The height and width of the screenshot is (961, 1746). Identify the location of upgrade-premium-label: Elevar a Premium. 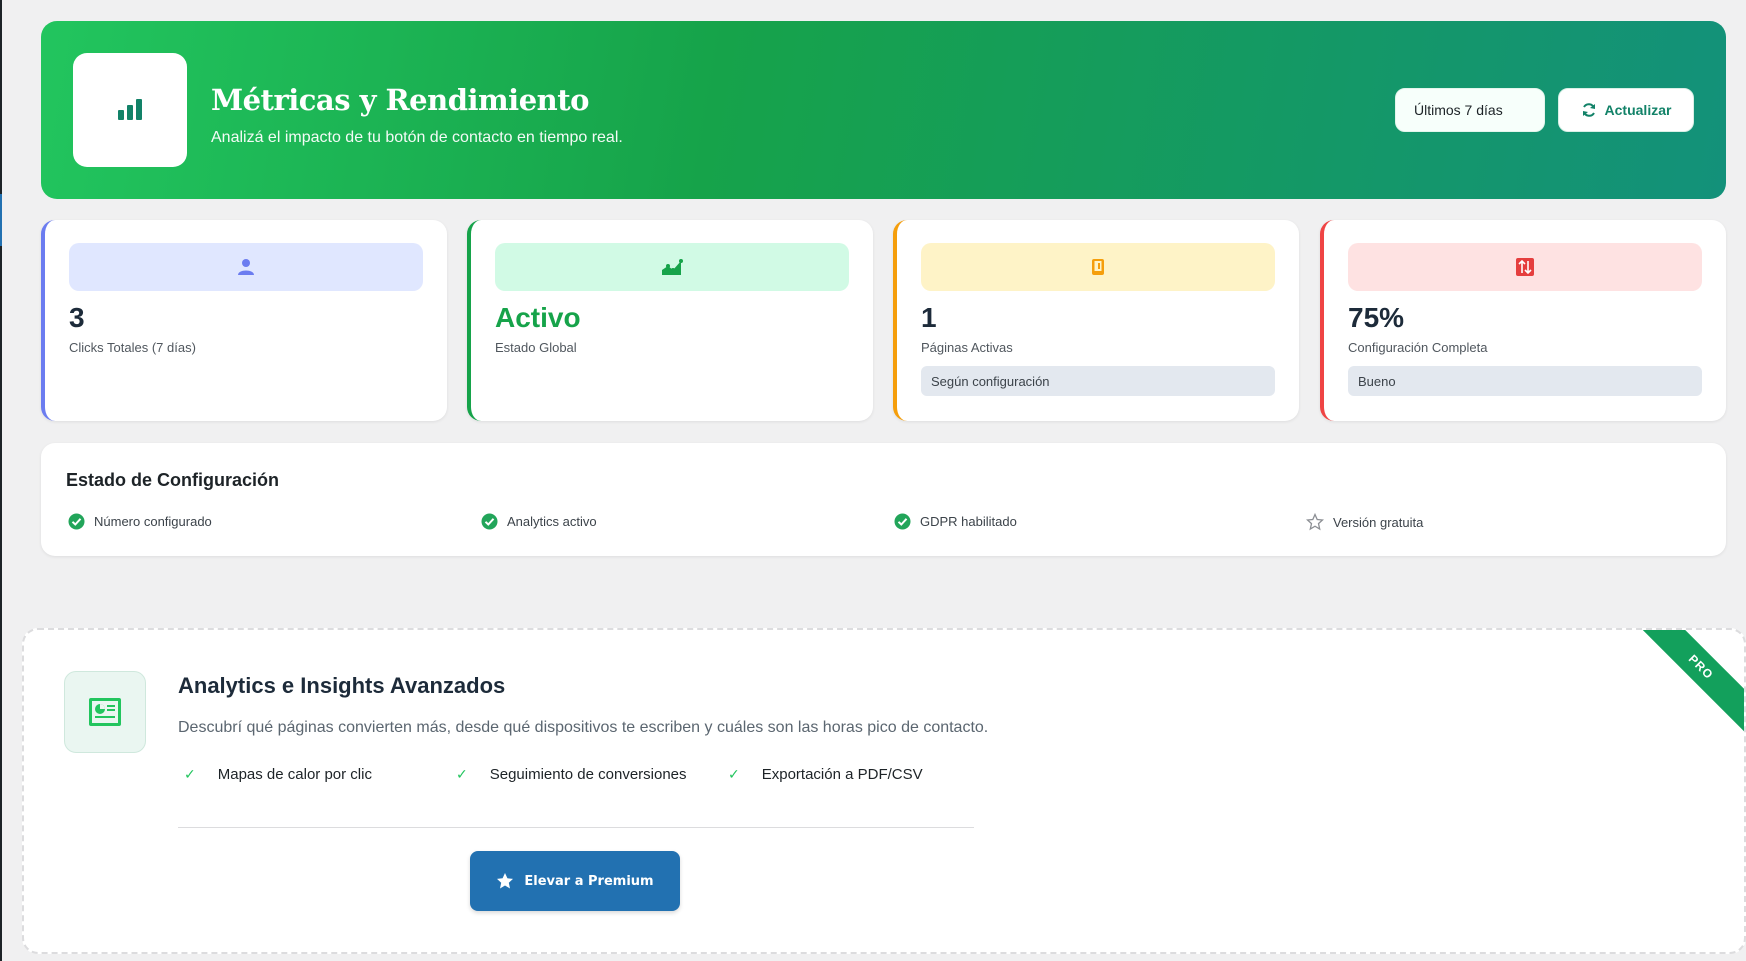
(589, 881).